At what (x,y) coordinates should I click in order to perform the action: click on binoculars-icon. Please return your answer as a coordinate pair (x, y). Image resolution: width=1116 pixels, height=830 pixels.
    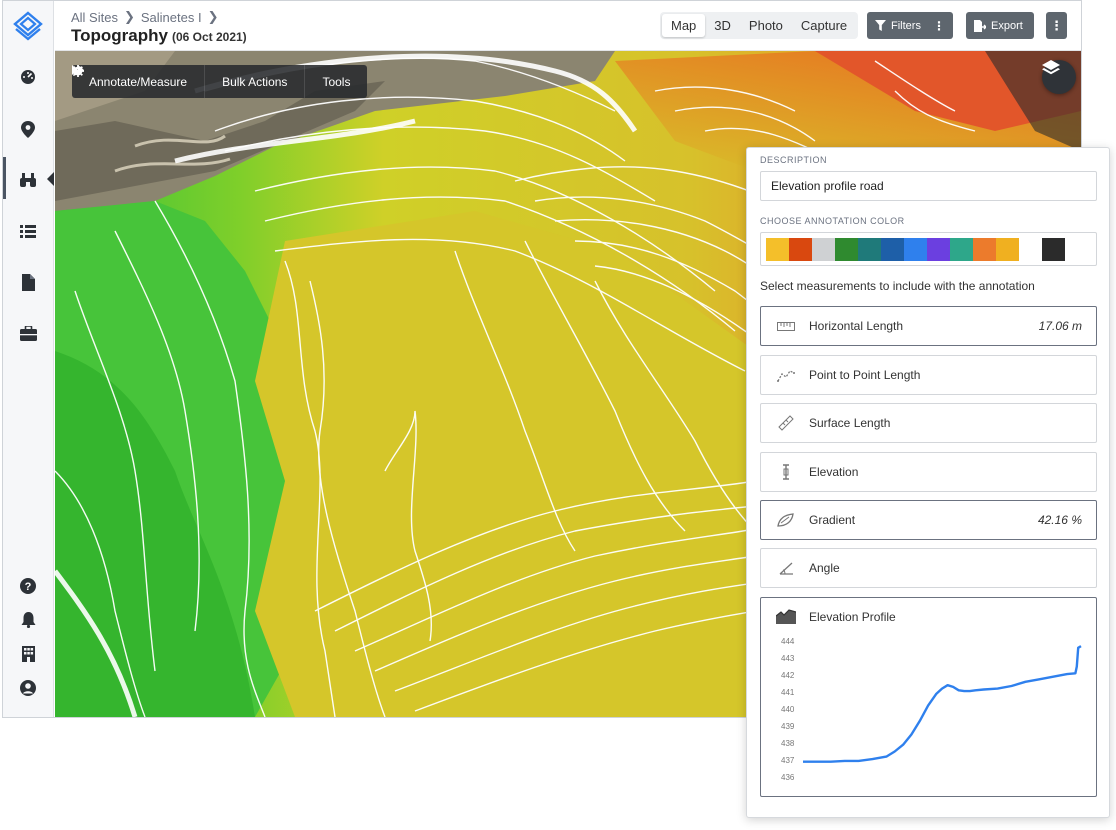
    Looking at the image, I should click on (28, 180).